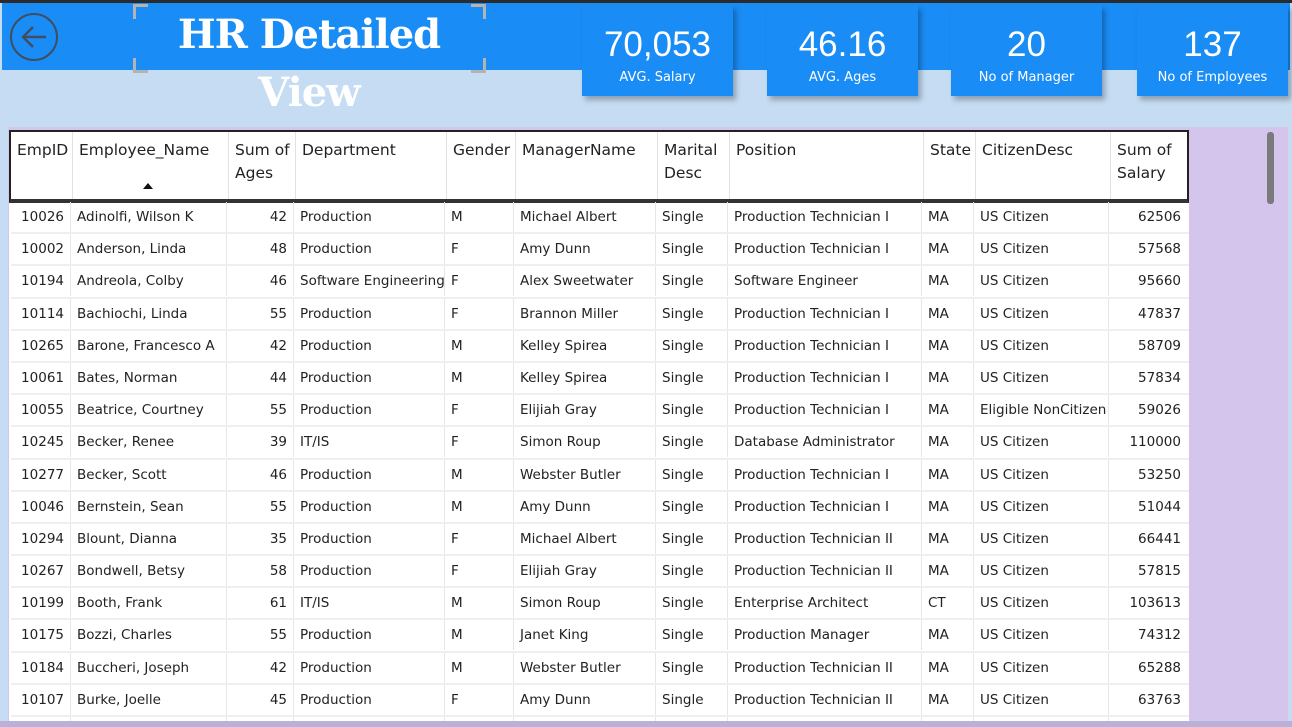 Image resolution: width=1292 pixels, height=727 pixels. I want to click on cell-sum-of-ages: 58, so click(260, 571).